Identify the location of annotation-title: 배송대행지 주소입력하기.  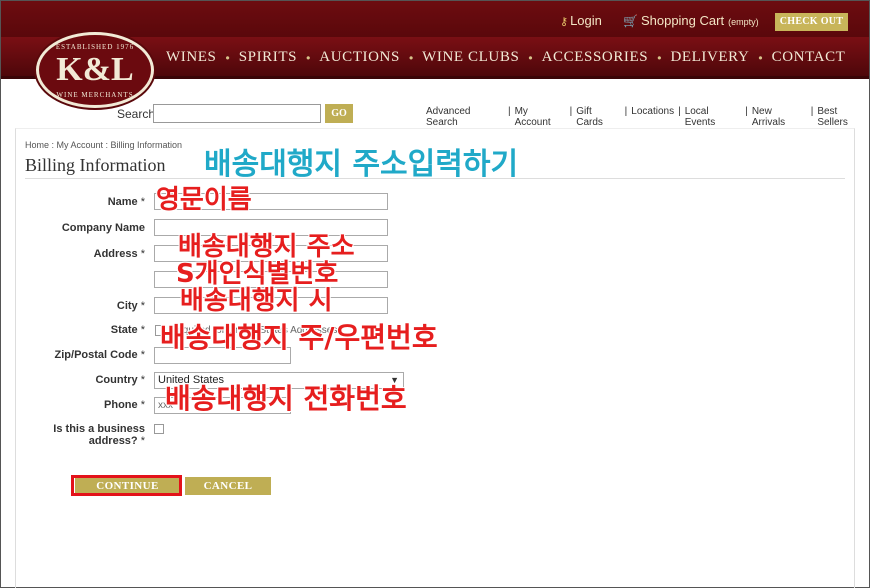
(361, 164).